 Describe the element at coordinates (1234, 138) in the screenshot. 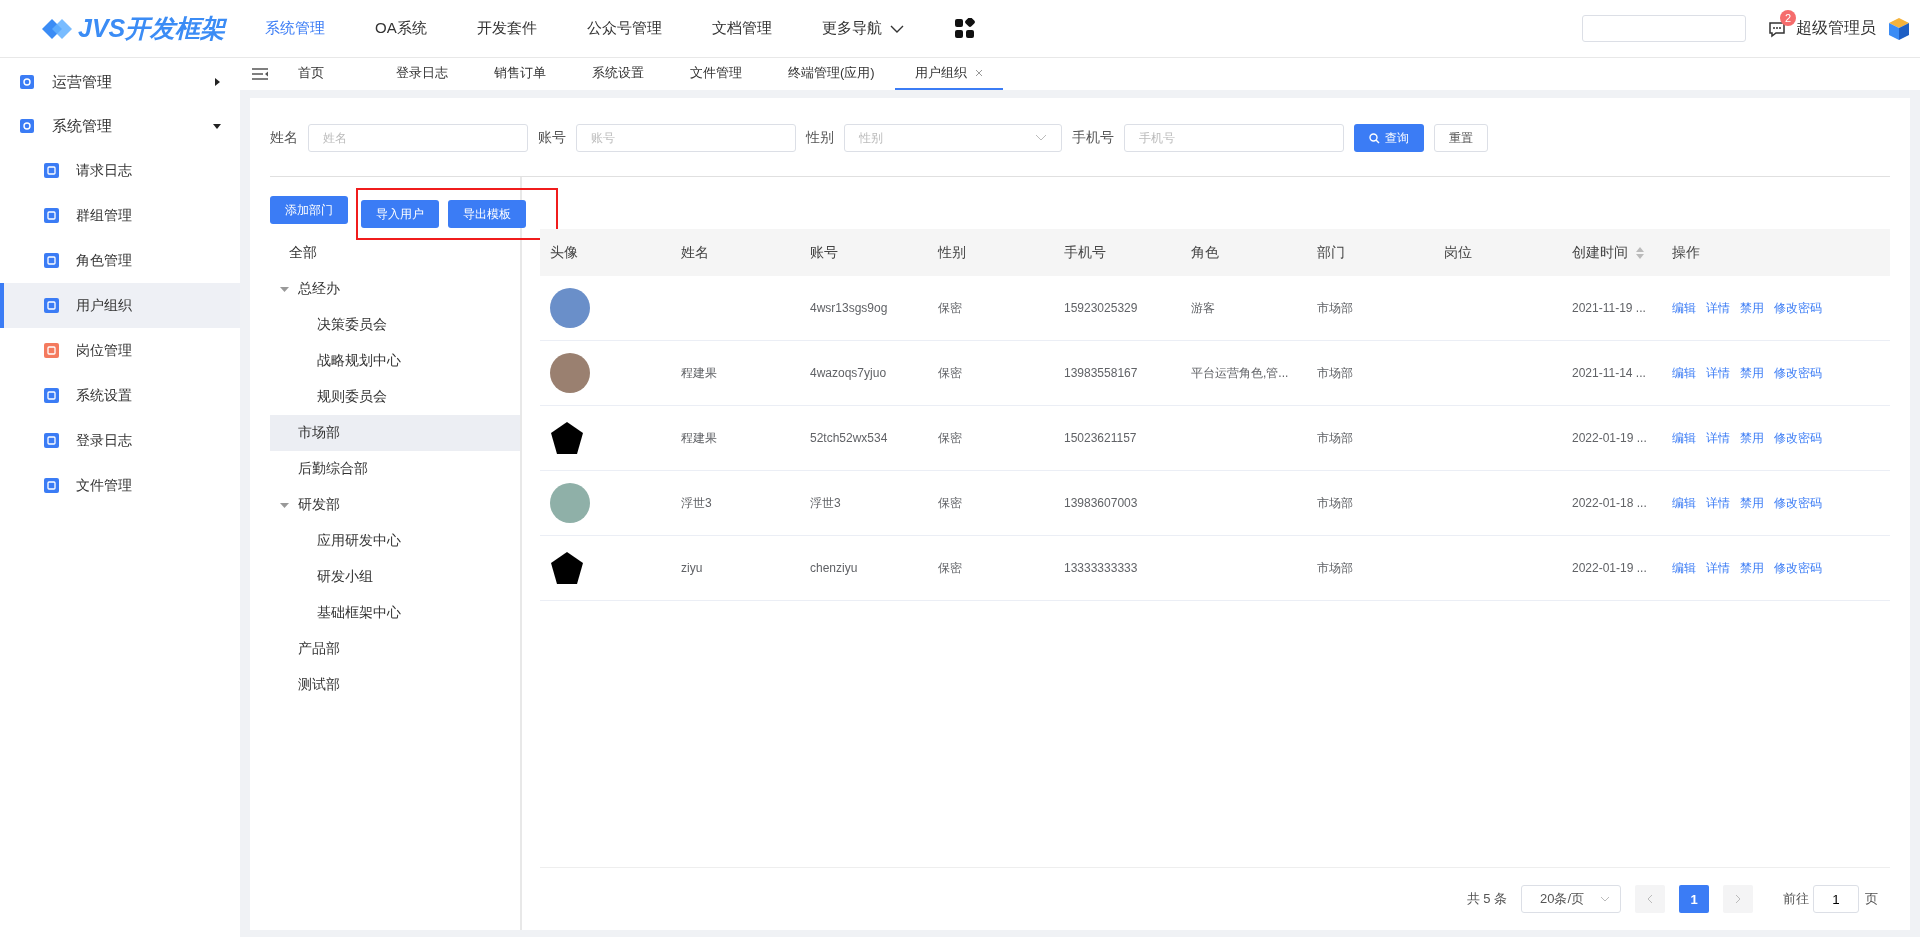

I see `filter-input: 手机号` at that location.